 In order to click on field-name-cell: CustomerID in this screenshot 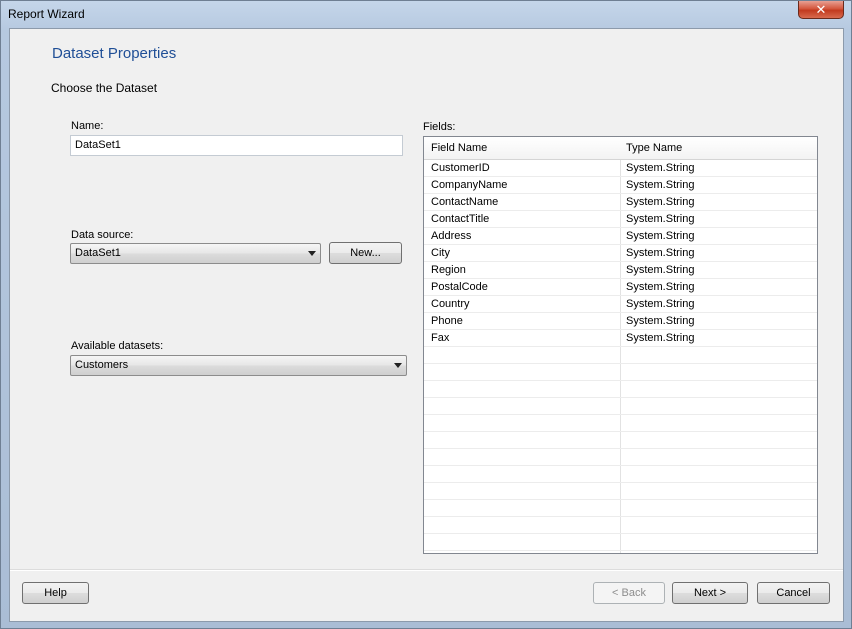, I will do `click(460, 168)`.